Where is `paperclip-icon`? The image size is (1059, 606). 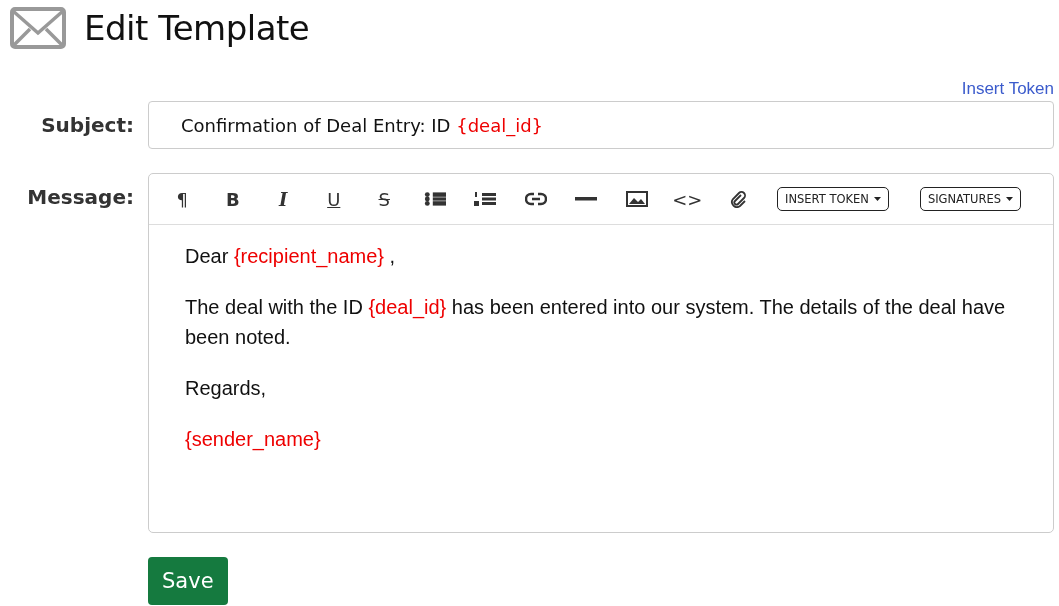
paperclip-icon is located at coordinates (737, 199).